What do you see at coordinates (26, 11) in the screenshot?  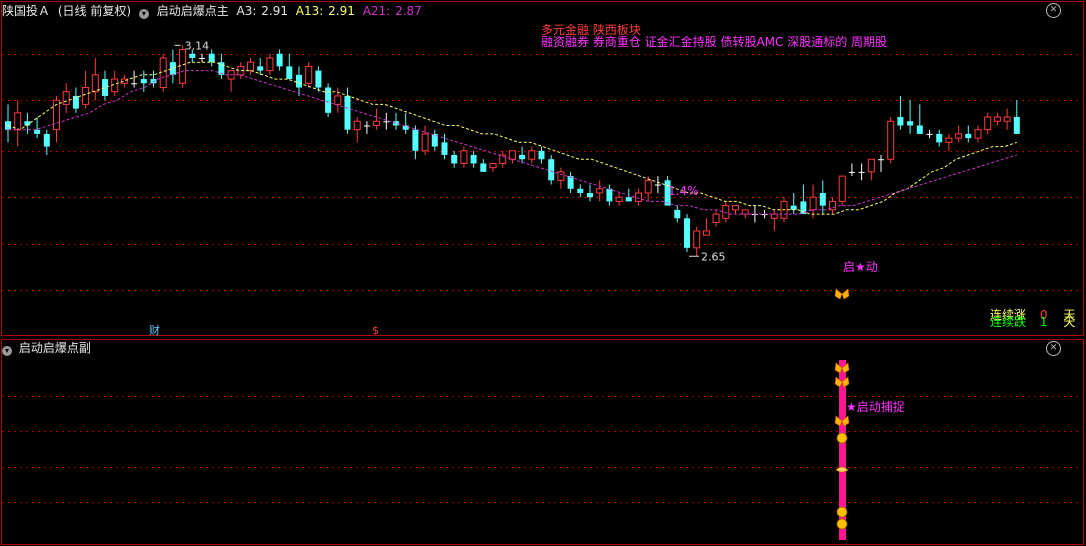 I see `stock-name: 陕国投Ａ` at bounding box center [26, 11].